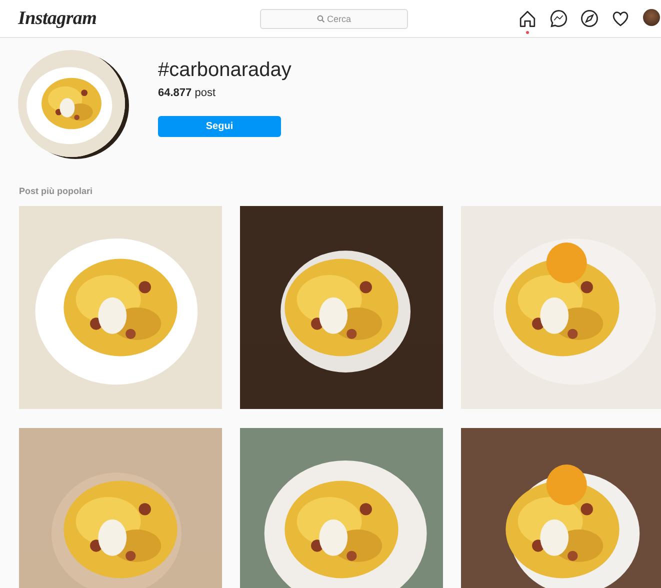 This screenshot has width=661, height=588. What do you see at coordinates (225, 70) in the screenshot?
I see `hashtag-title: #carbonaraday` at bounding box center [225, 70].